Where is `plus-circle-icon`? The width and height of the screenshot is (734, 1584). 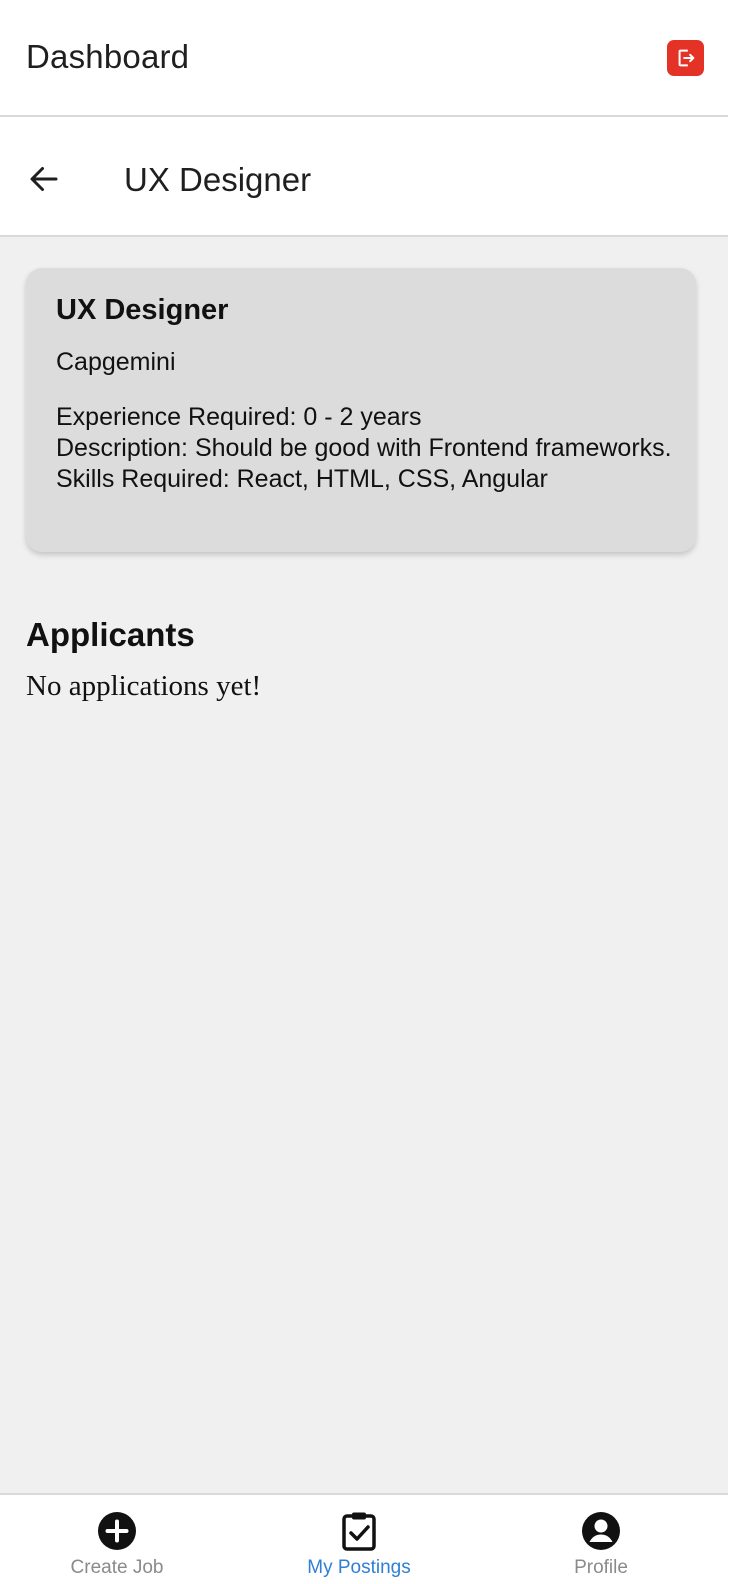 plus-circle-icon is located at coordinates (117, 1531).